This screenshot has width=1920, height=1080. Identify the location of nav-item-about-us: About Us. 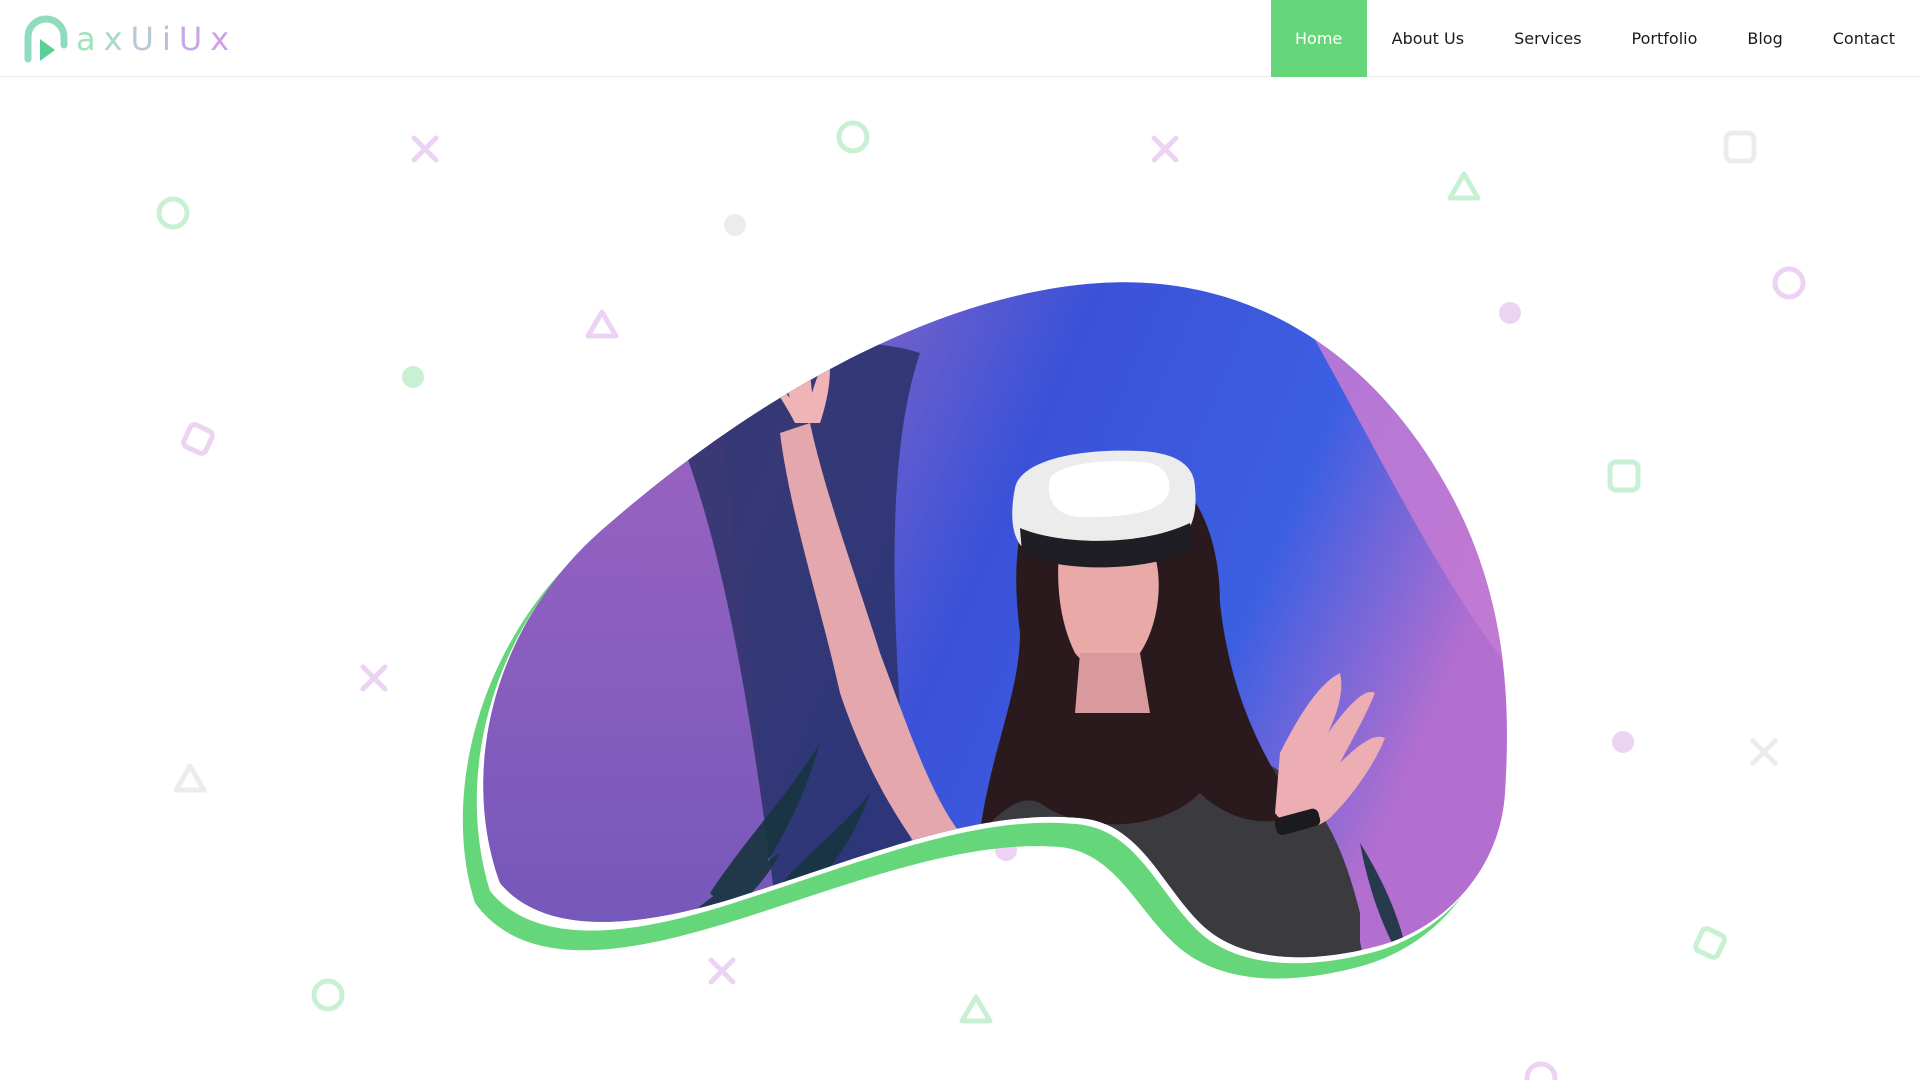
(1428, 38).